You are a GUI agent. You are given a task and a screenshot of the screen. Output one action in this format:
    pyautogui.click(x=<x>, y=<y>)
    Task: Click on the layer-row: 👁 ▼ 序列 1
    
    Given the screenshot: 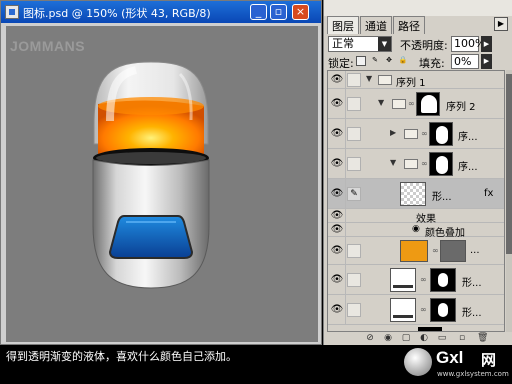 What is the action you would take?
    pyautogui.click(x=416, y=80)
    